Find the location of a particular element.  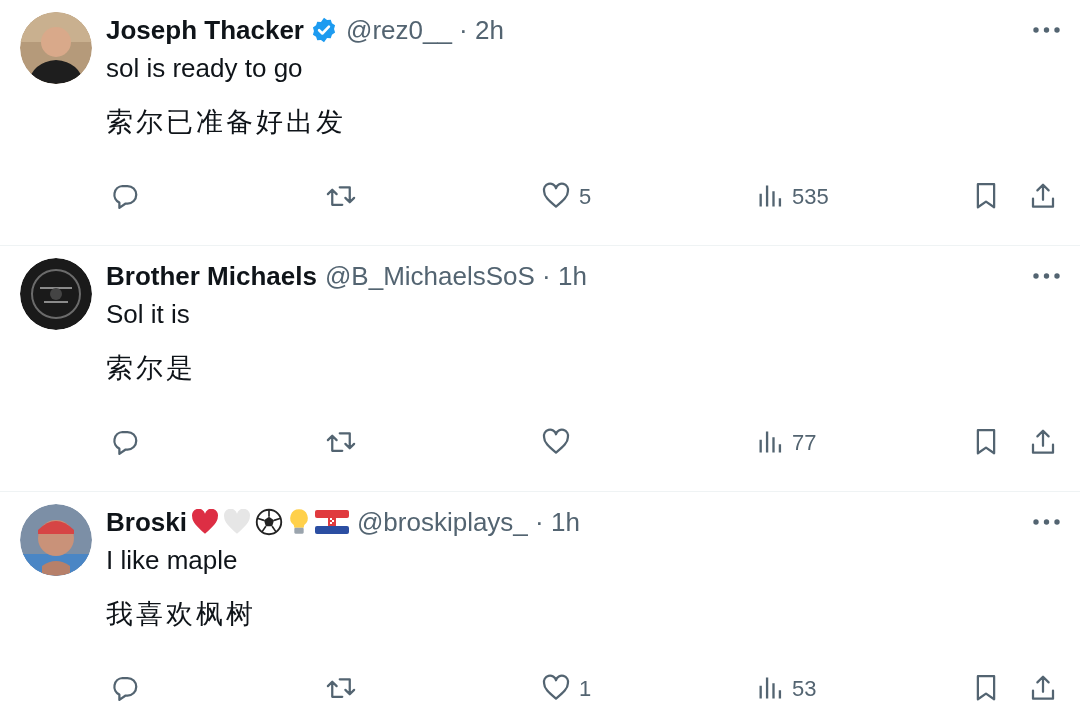

view-count: 53 is located at coordinates (804, 688).